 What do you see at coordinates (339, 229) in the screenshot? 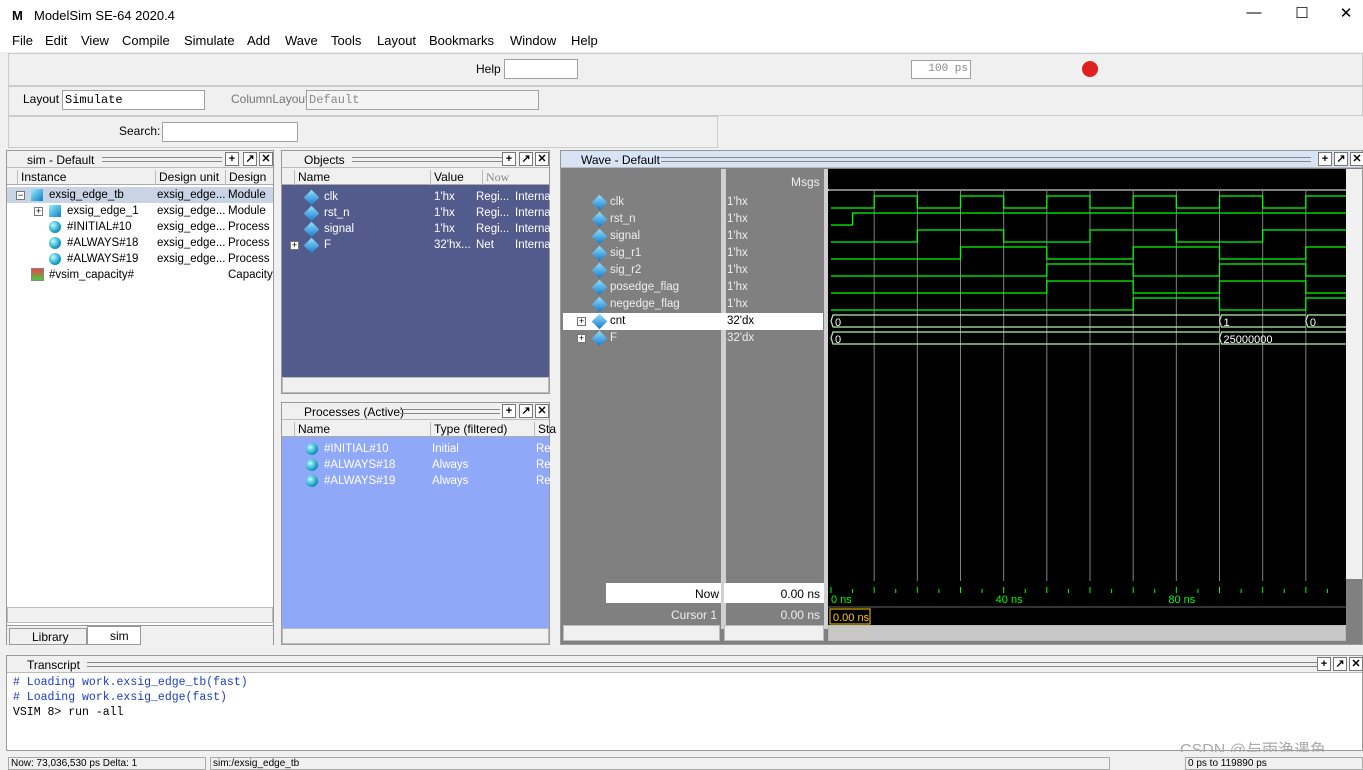
I see `object-name: signal` at bounding box center [339, 229].